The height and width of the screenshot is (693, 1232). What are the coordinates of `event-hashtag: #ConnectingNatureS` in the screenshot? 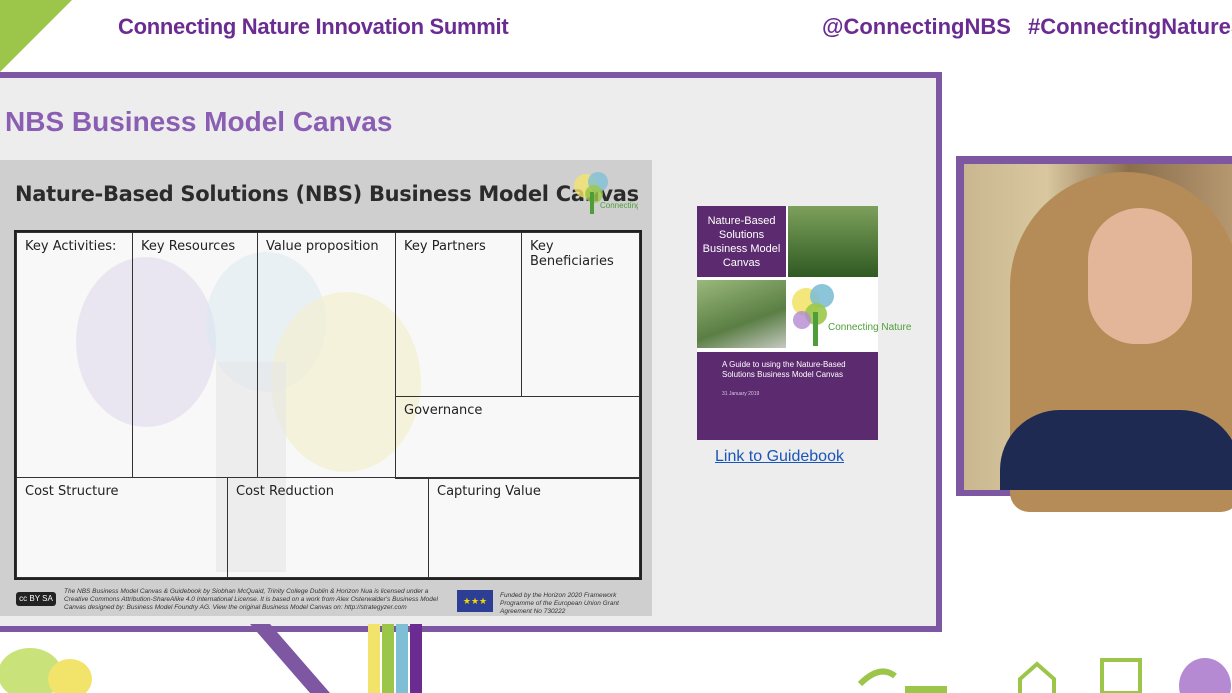 It's located at (1130, 26).